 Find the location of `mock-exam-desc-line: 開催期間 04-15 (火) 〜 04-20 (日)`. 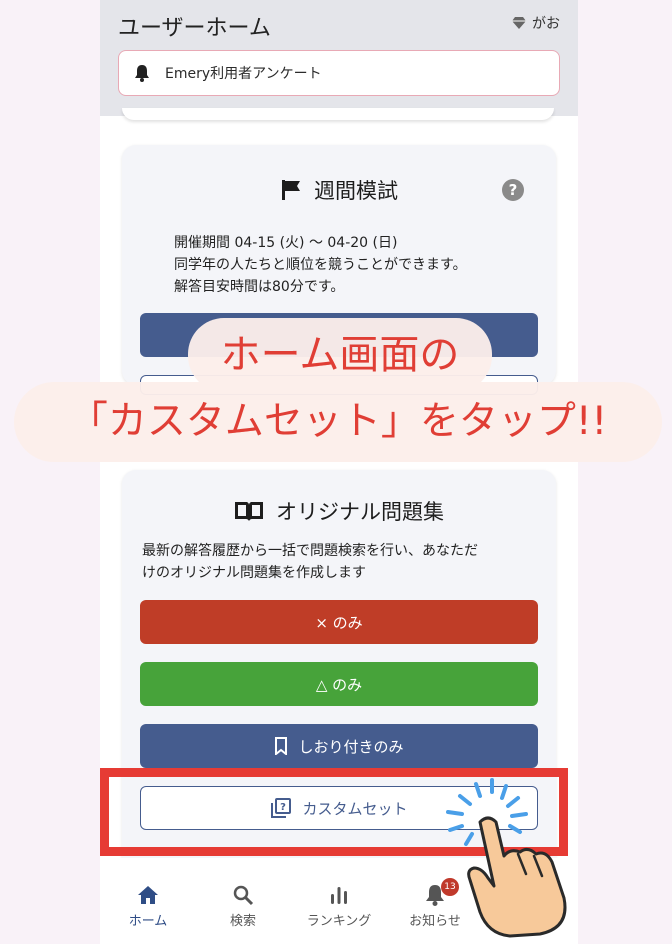

mock-exam-desc-line: 開催期間 04-15 (火) 〜 04-20 (日) is located at coordinates (286, 243).